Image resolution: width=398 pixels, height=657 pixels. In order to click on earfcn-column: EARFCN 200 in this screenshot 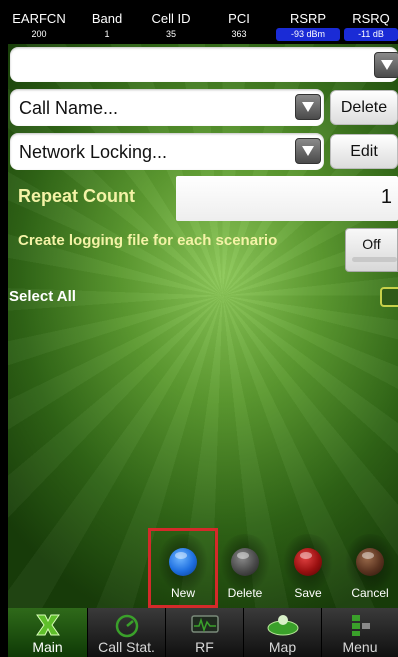, I will do `click(39, 22)`.